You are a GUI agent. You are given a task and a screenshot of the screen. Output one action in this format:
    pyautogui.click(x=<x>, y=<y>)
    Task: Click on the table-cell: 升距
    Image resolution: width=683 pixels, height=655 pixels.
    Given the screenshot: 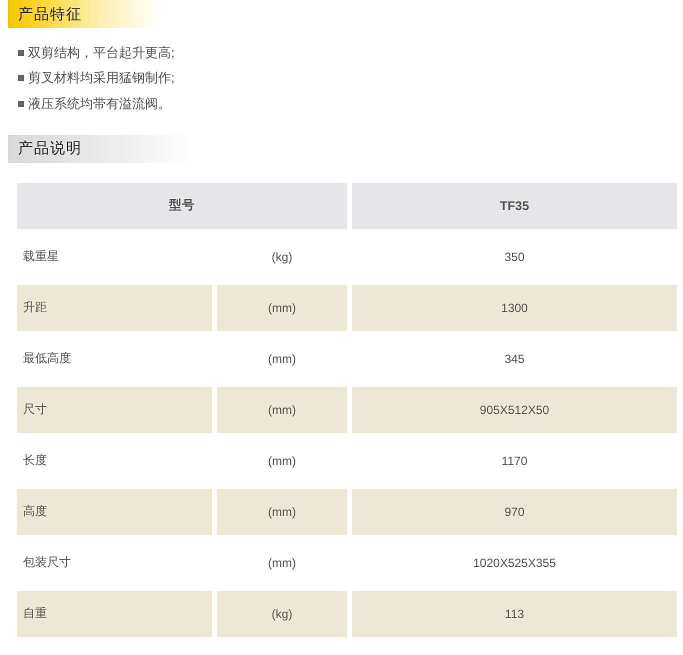 What is the action you would take?
    pyautogui.click(x=114, y=307)
    